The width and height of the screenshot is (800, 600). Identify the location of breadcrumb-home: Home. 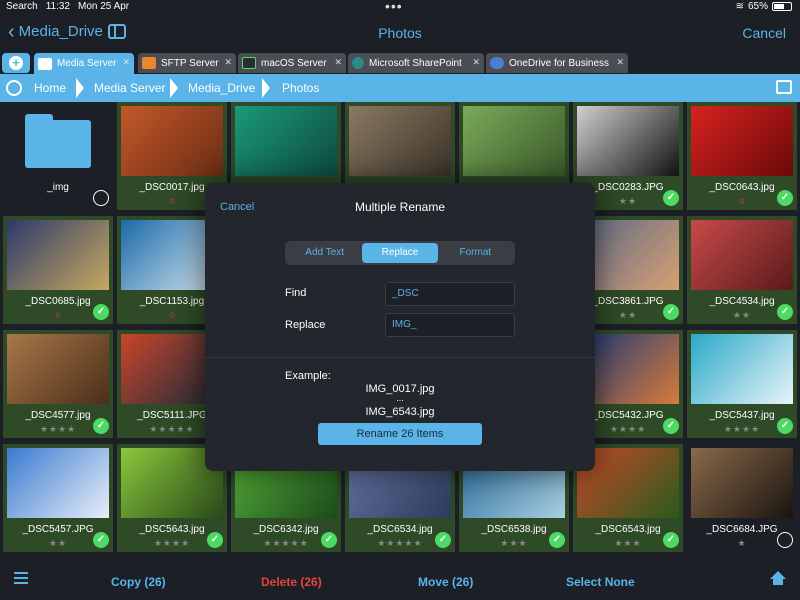
(50, 88).